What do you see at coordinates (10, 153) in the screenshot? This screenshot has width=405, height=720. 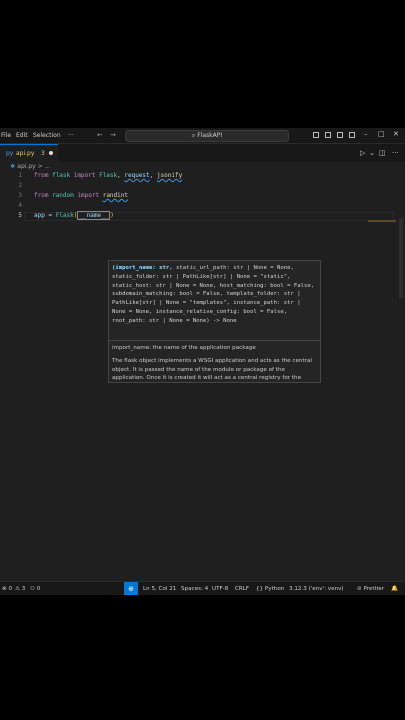 I see `python-file-icon: py` at bounding box center [10, 153].